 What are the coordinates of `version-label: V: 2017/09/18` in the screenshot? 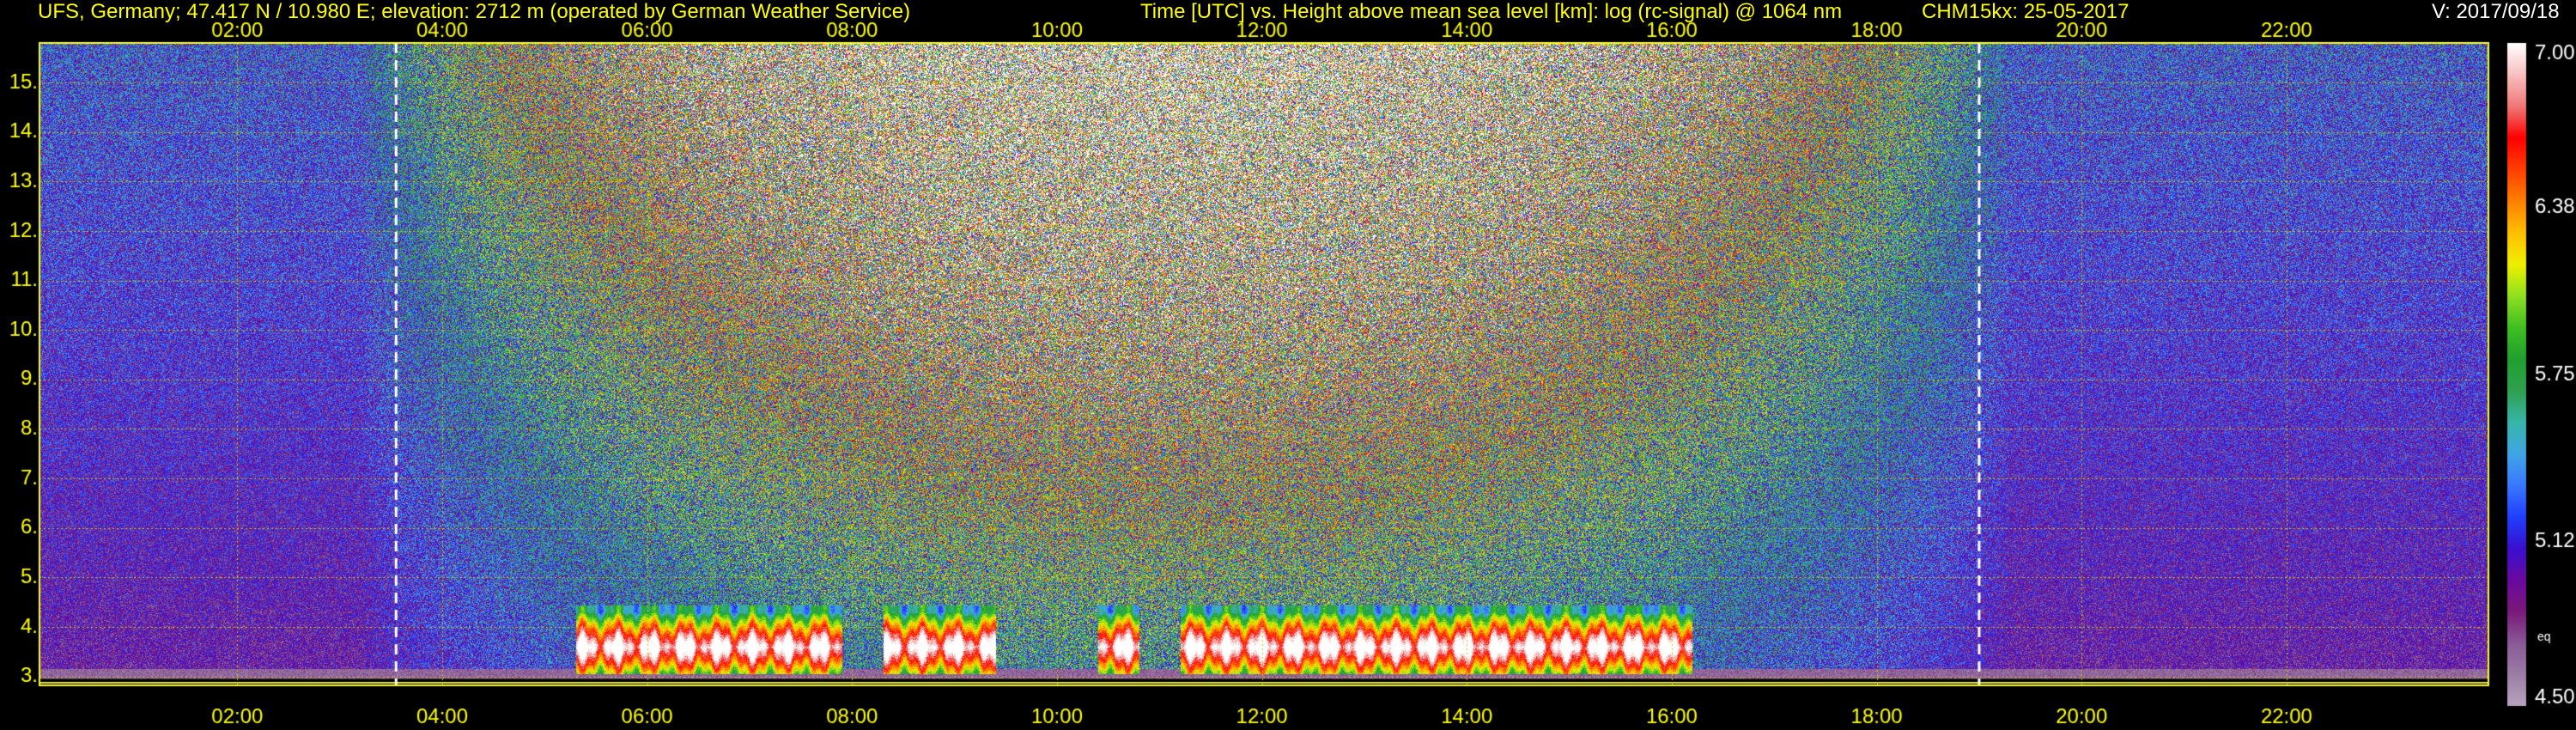 It's located at (2496, 11).